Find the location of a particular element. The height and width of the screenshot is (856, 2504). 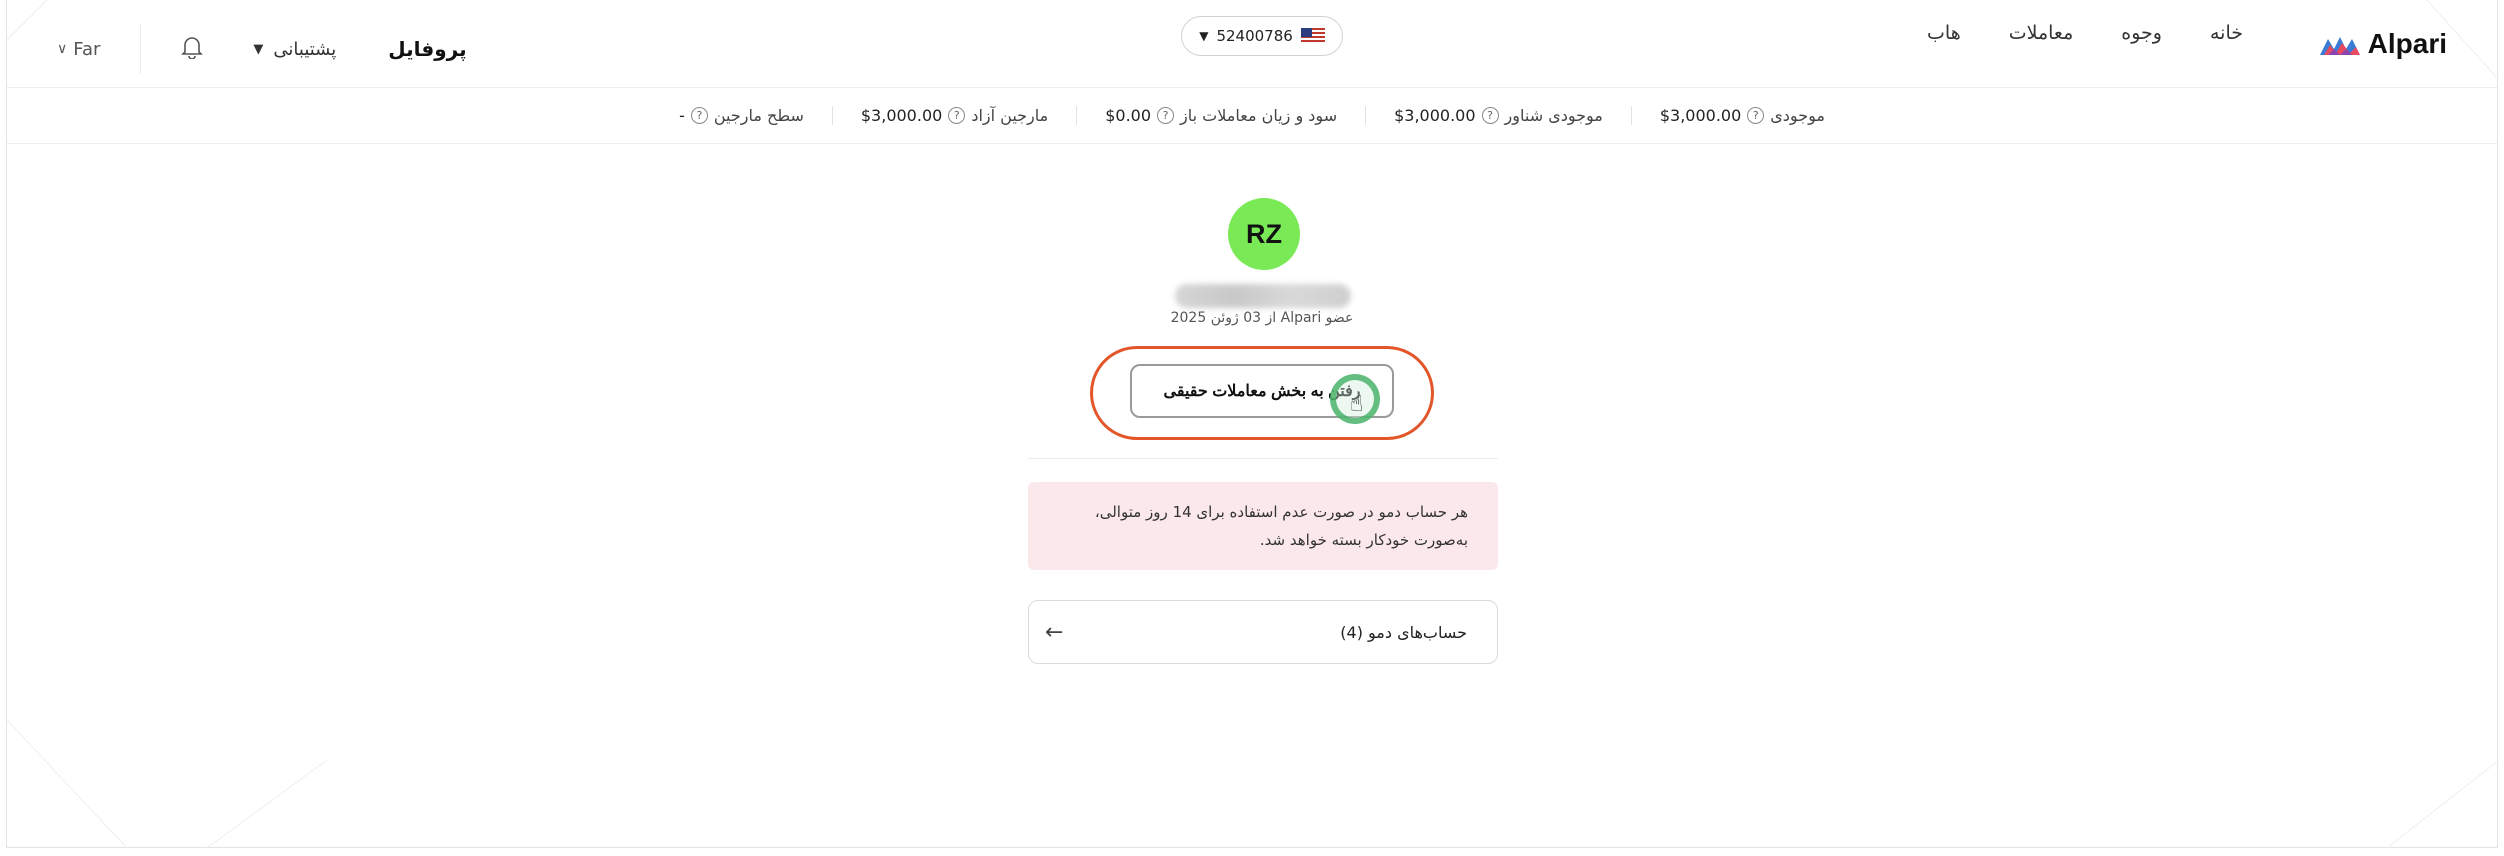

divider is located at coordinates (141, 49).